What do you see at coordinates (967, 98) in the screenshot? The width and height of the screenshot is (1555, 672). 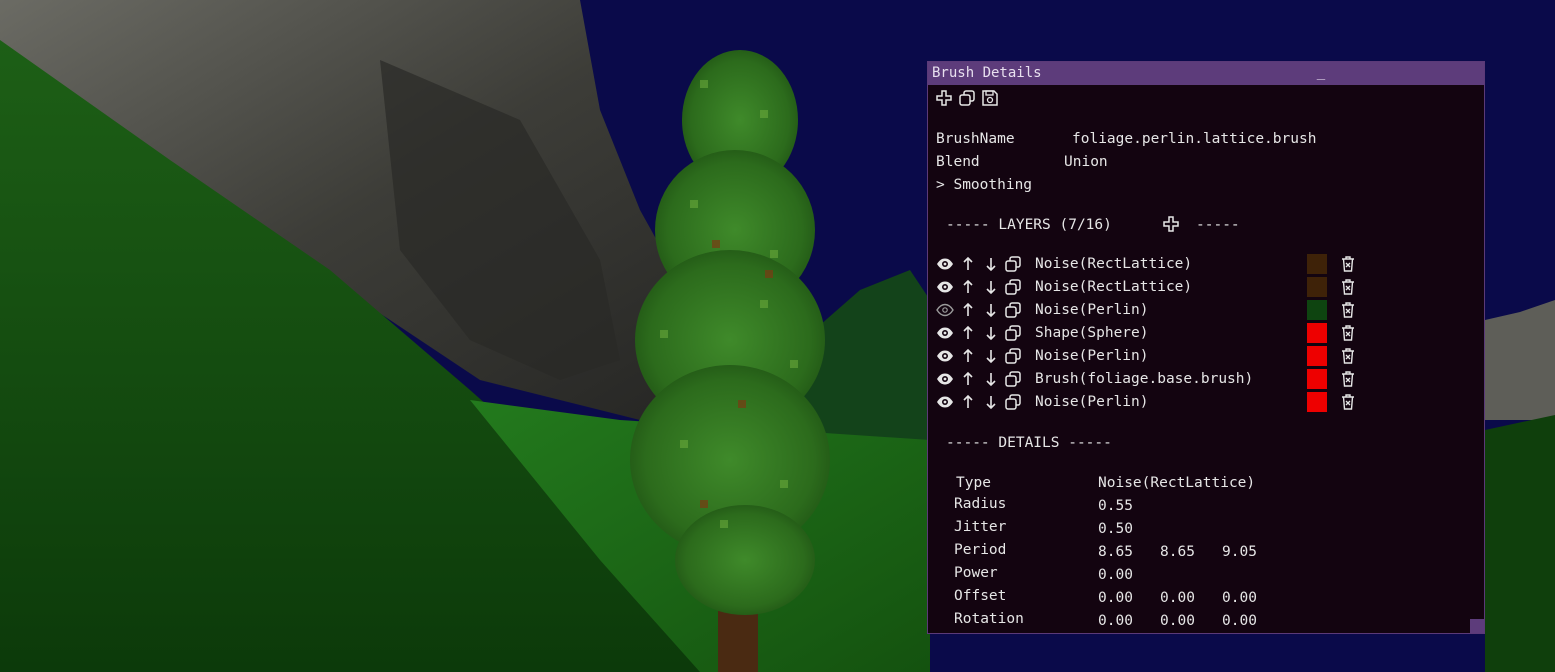 I see `copy-brush-button` at bounding box center [967, 98].